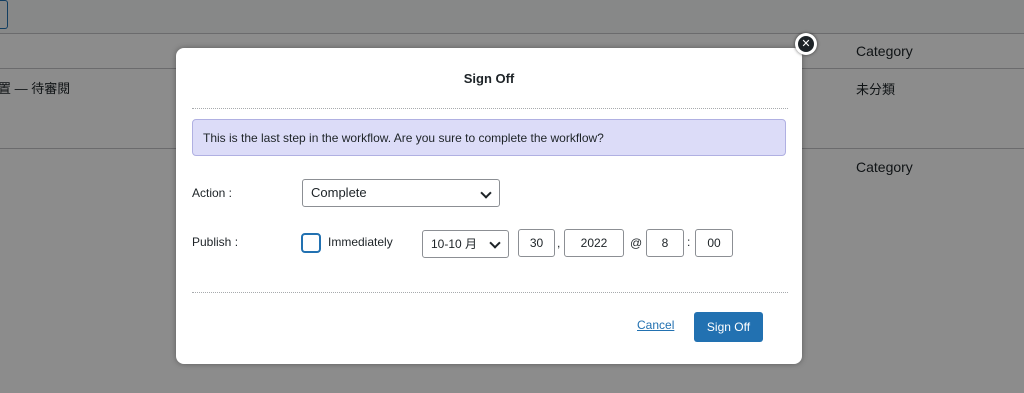  Describe the element at coordinates (714, 243) in the screenshot. I see `minute-input: 00` at that location.